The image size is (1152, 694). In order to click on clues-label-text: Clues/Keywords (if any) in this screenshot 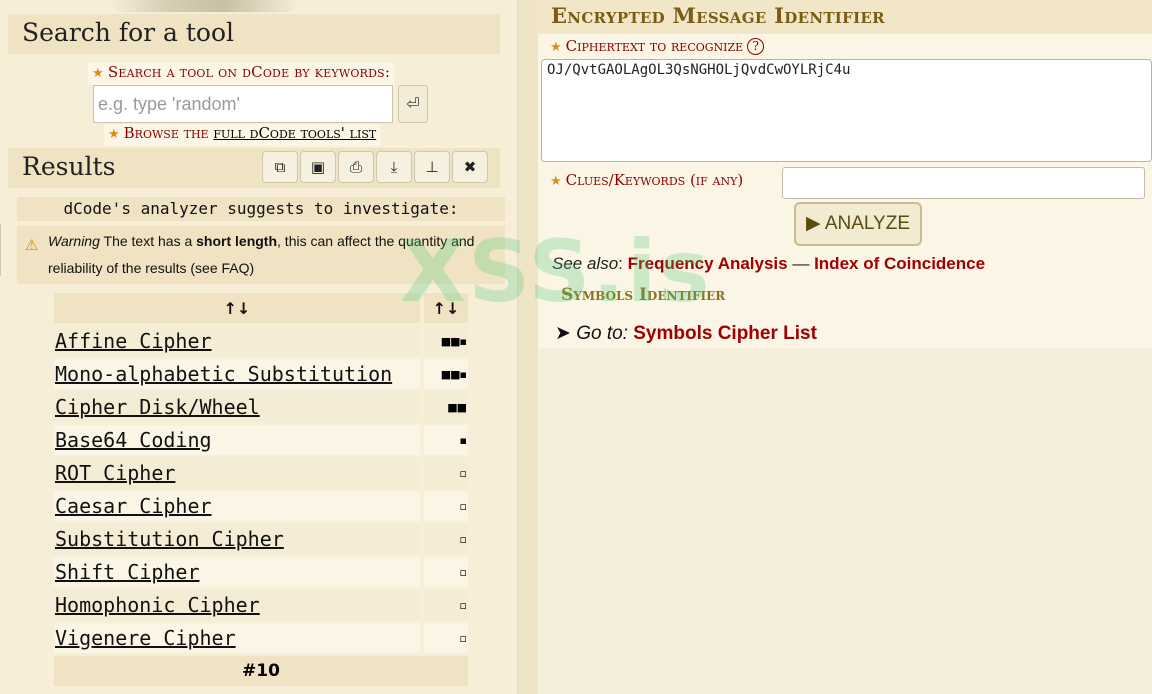, I will do `click(654, 180)`.